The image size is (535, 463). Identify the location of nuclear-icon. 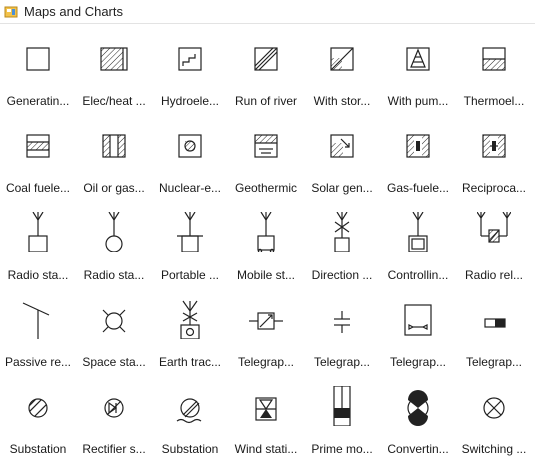
(190, 146).